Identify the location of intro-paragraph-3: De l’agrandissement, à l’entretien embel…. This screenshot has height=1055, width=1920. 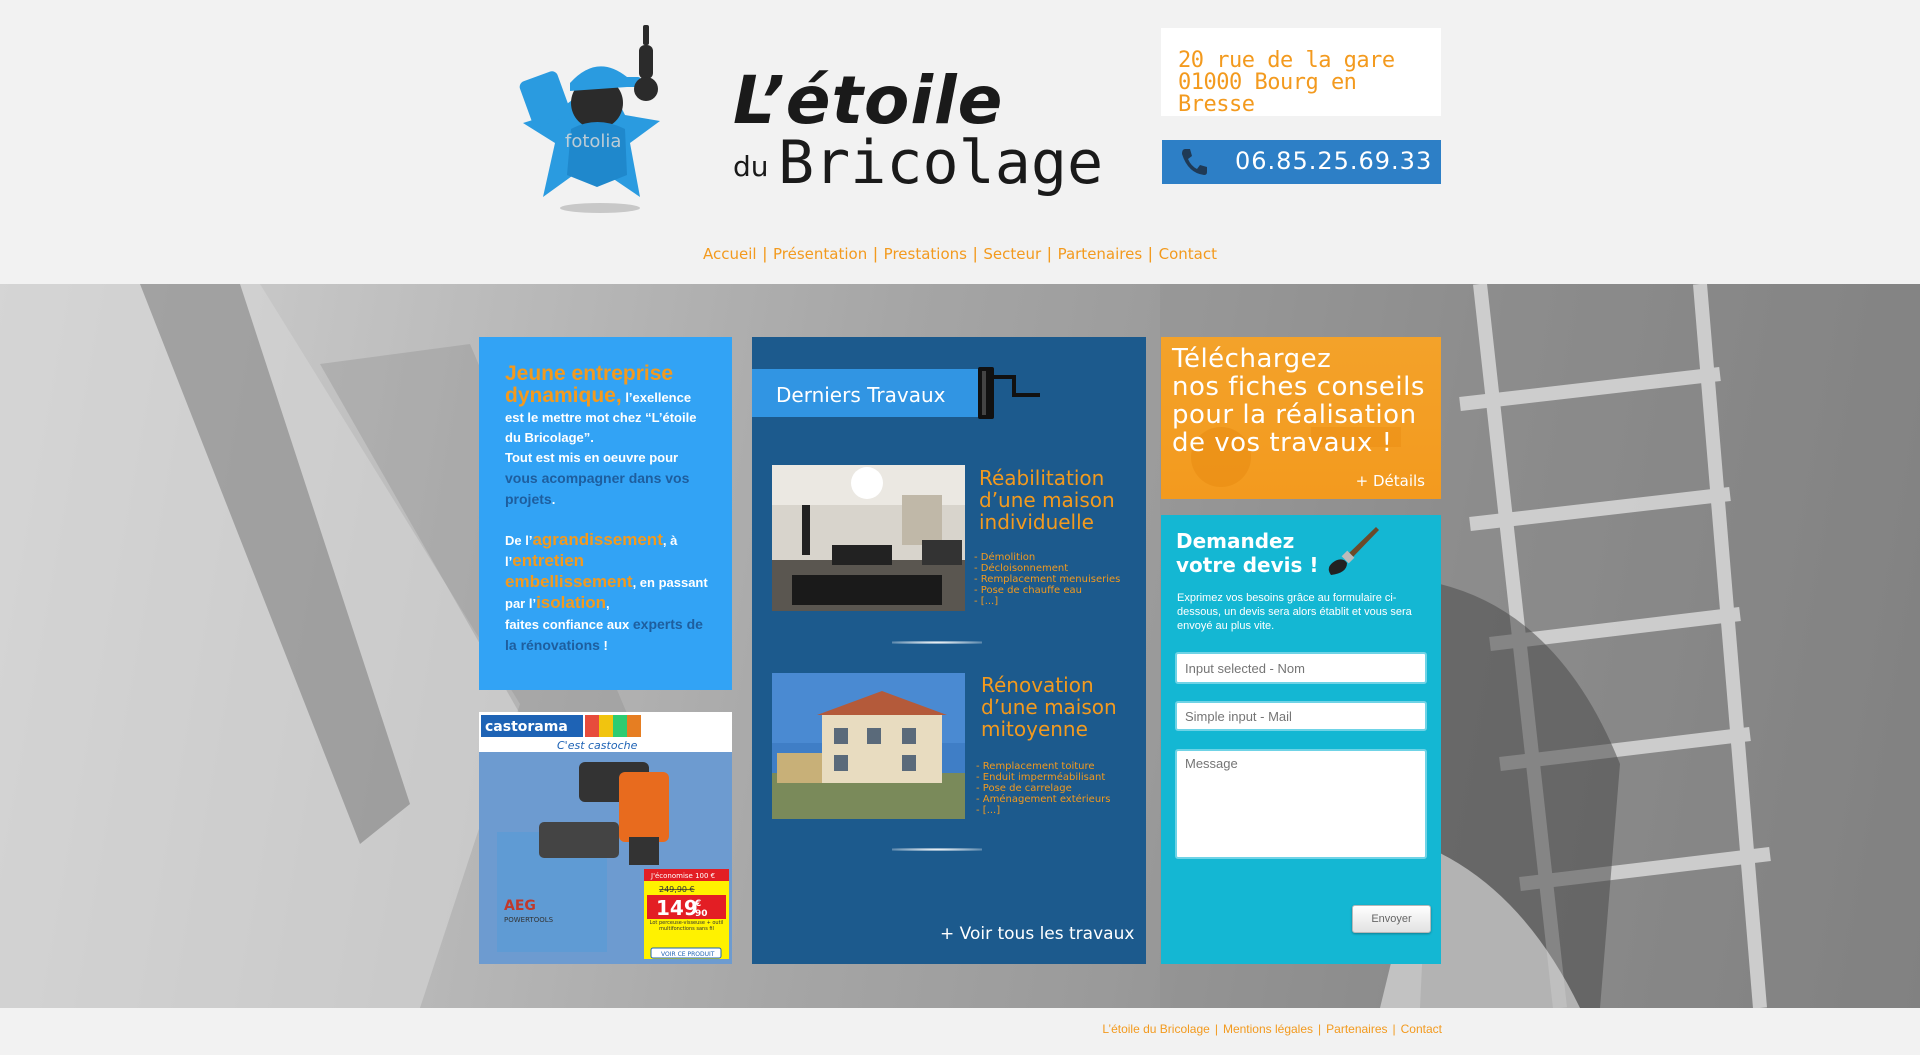
(606, 593).